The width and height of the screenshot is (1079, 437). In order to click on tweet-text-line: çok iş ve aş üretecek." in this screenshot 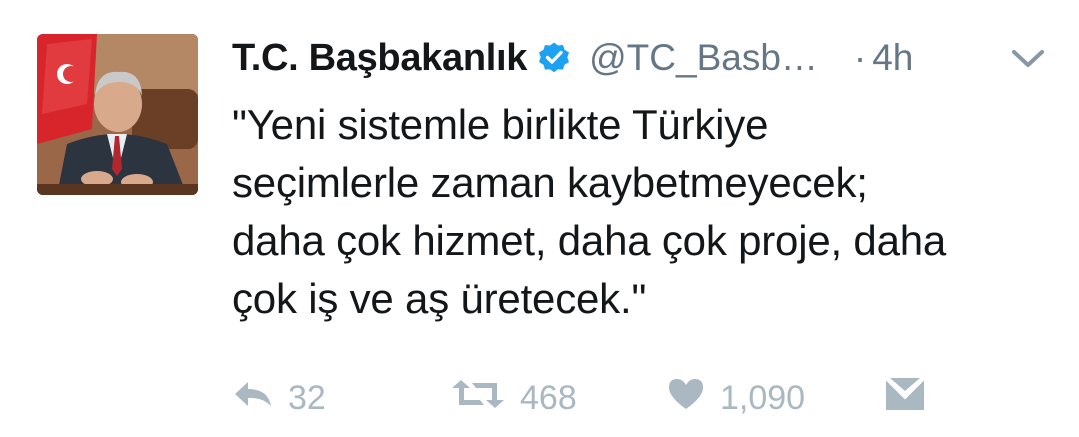, I will do `click(439, 298)`.